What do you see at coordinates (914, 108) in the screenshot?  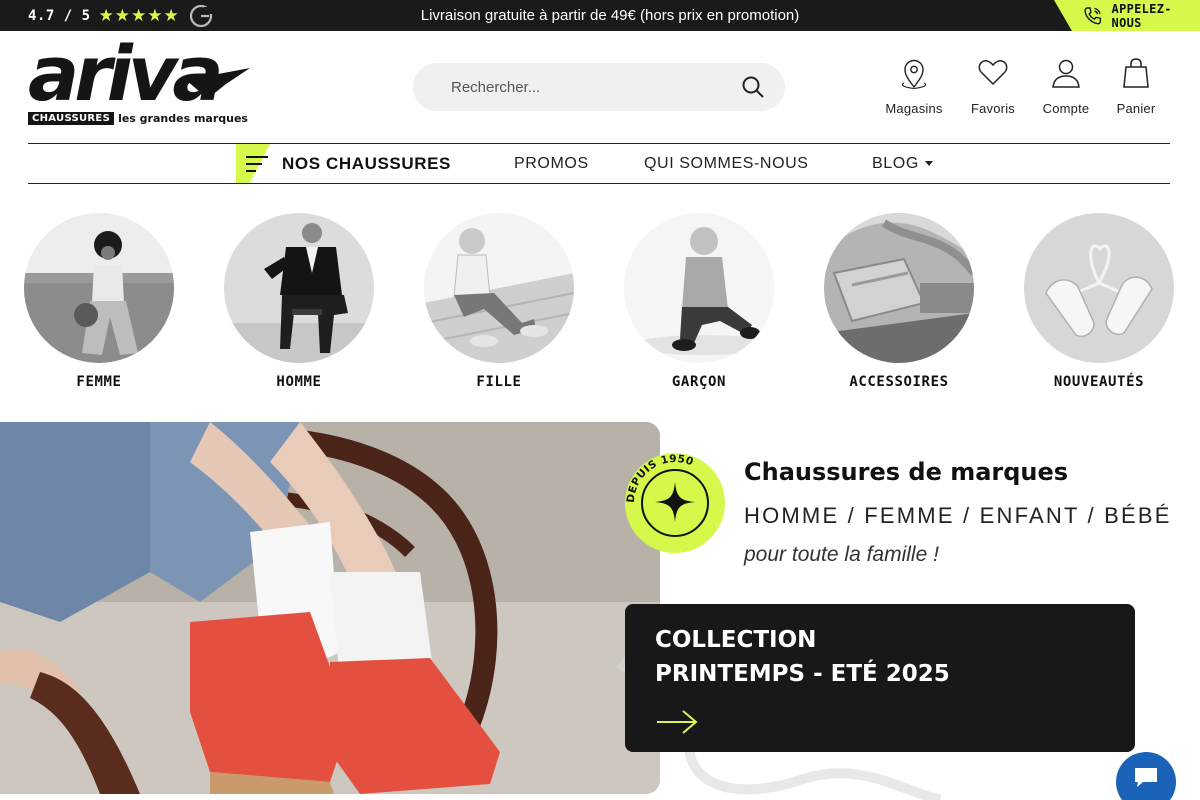 I see `stores-label: Magasins` at bounding box center [914, 108].